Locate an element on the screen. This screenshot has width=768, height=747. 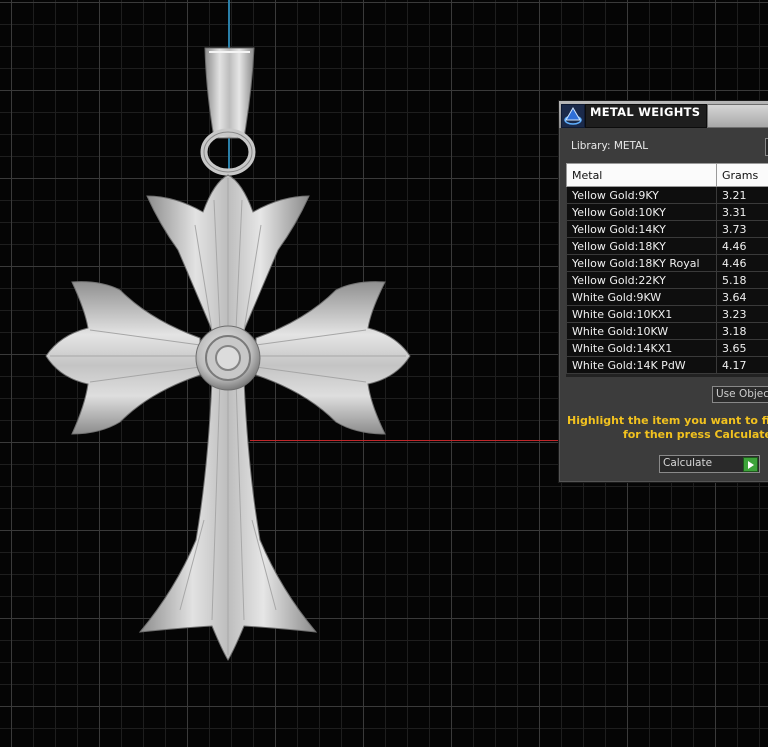
table-row: White Gold:9KW 3.64 is located at coordinates (667, 297).